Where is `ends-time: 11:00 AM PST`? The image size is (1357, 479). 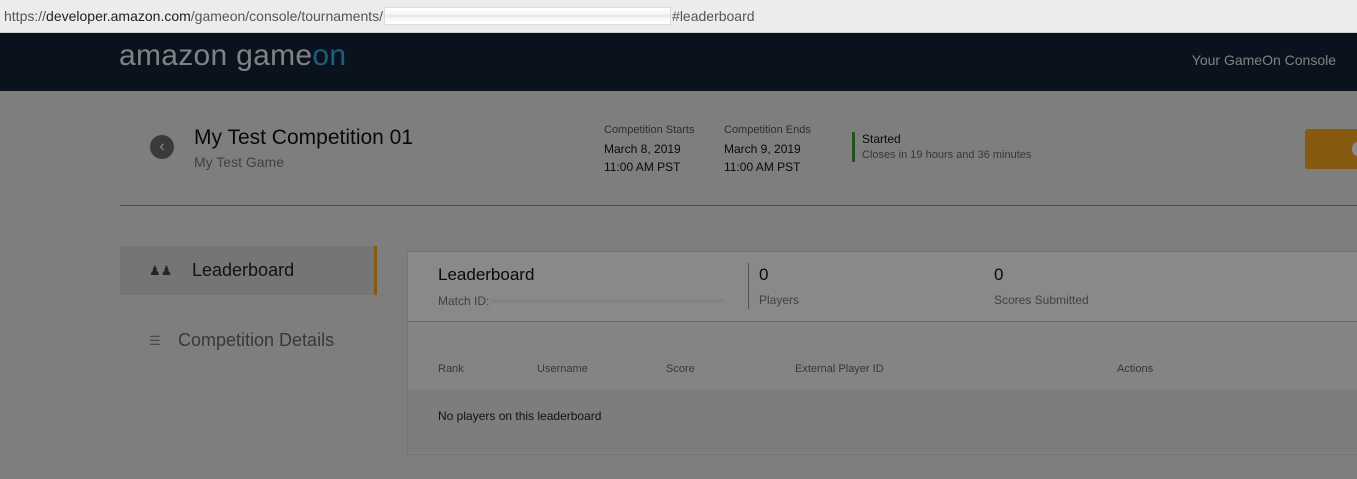
ends-time: 11:00 AM PST is located at coordinates (762, 167).